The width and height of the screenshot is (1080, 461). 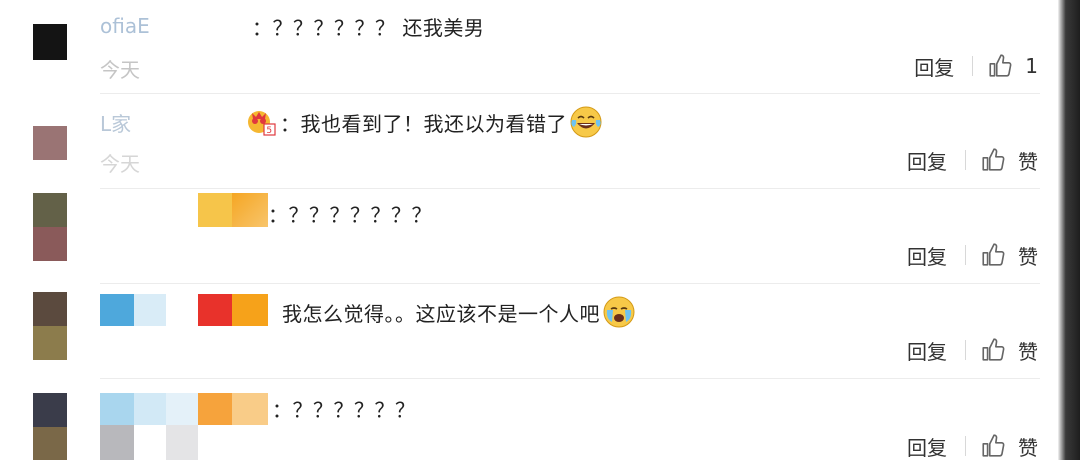 What do you see at coordinates (1069, 230) in the screenshot?
I see `screen-edge` at bounding box center [1069, 230].